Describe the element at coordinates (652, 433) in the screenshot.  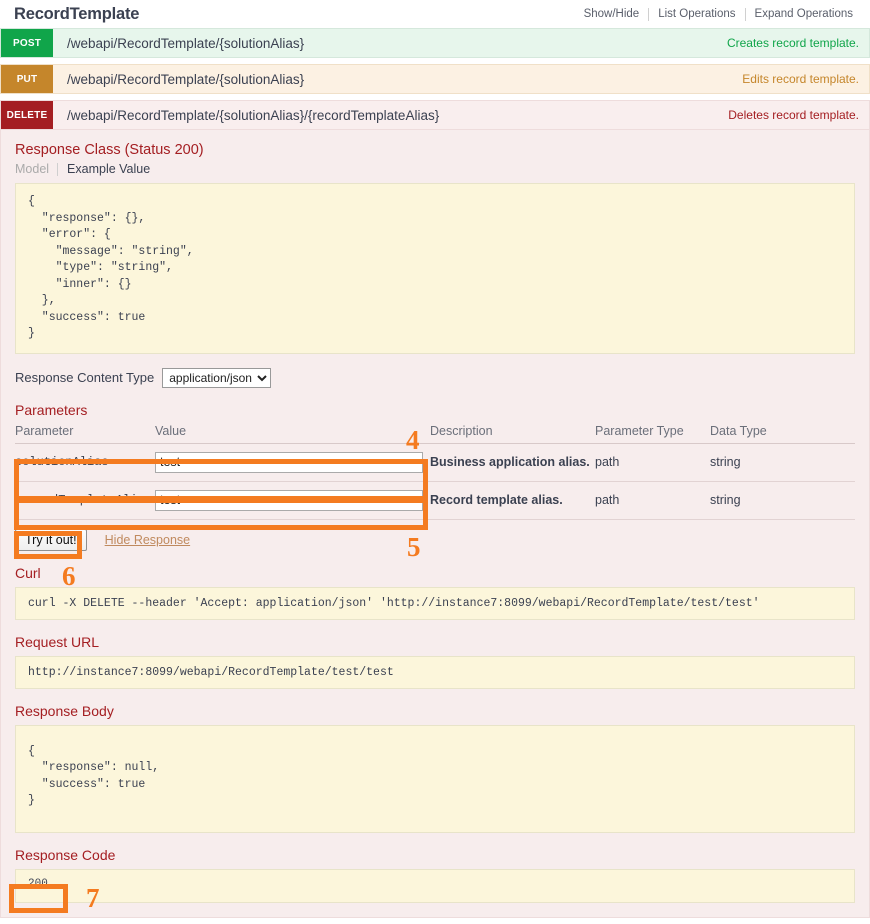
I see `col-header-parameter-type: Parameter Type` at that location.